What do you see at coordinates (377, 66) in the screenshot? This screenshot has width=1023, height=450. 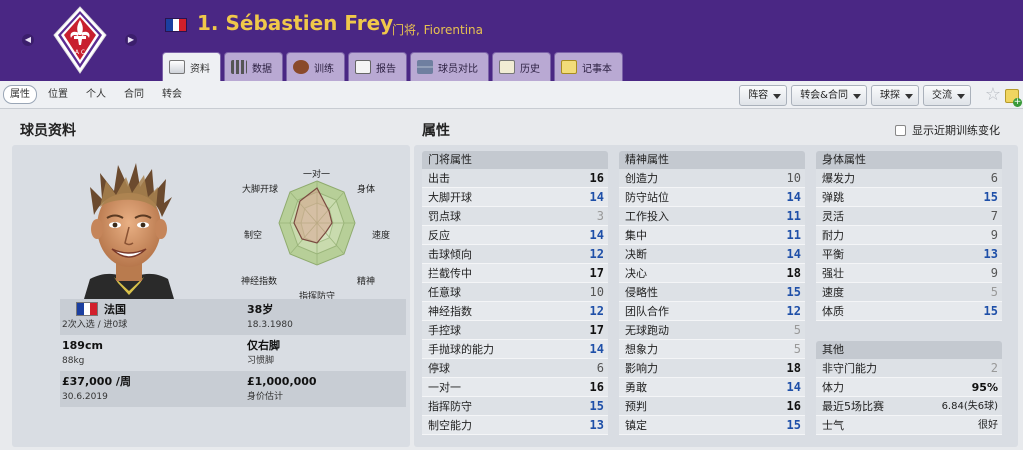 I see `tab-report: 报告` at bounding box center [377, 66].